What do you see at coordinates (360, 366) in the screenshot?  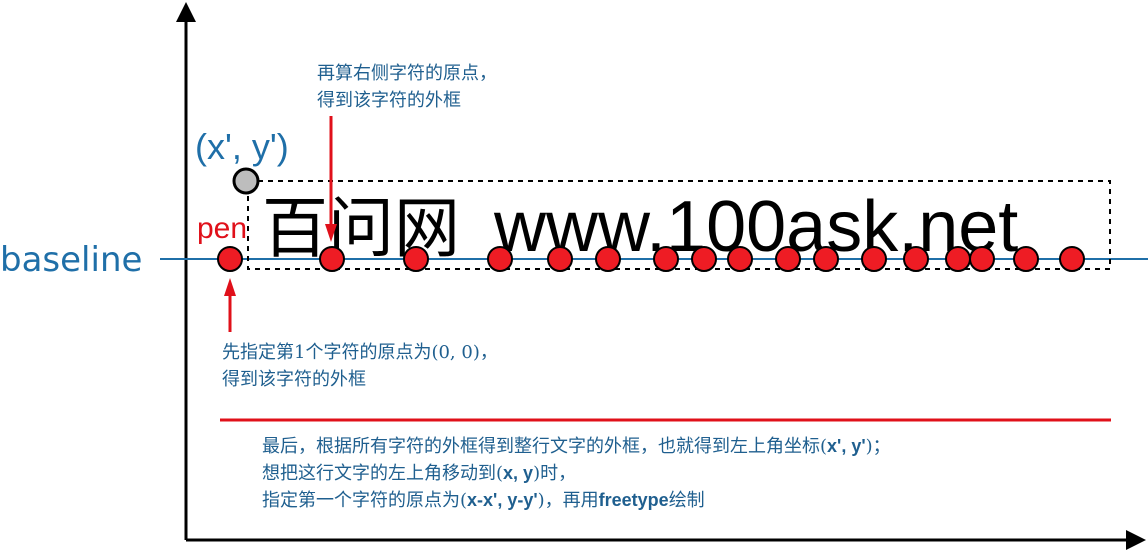 I see `note-left: 先指定第1个字符的原点为(0, 0)， 得到该字符的外框` at bounding box center [360, 366].